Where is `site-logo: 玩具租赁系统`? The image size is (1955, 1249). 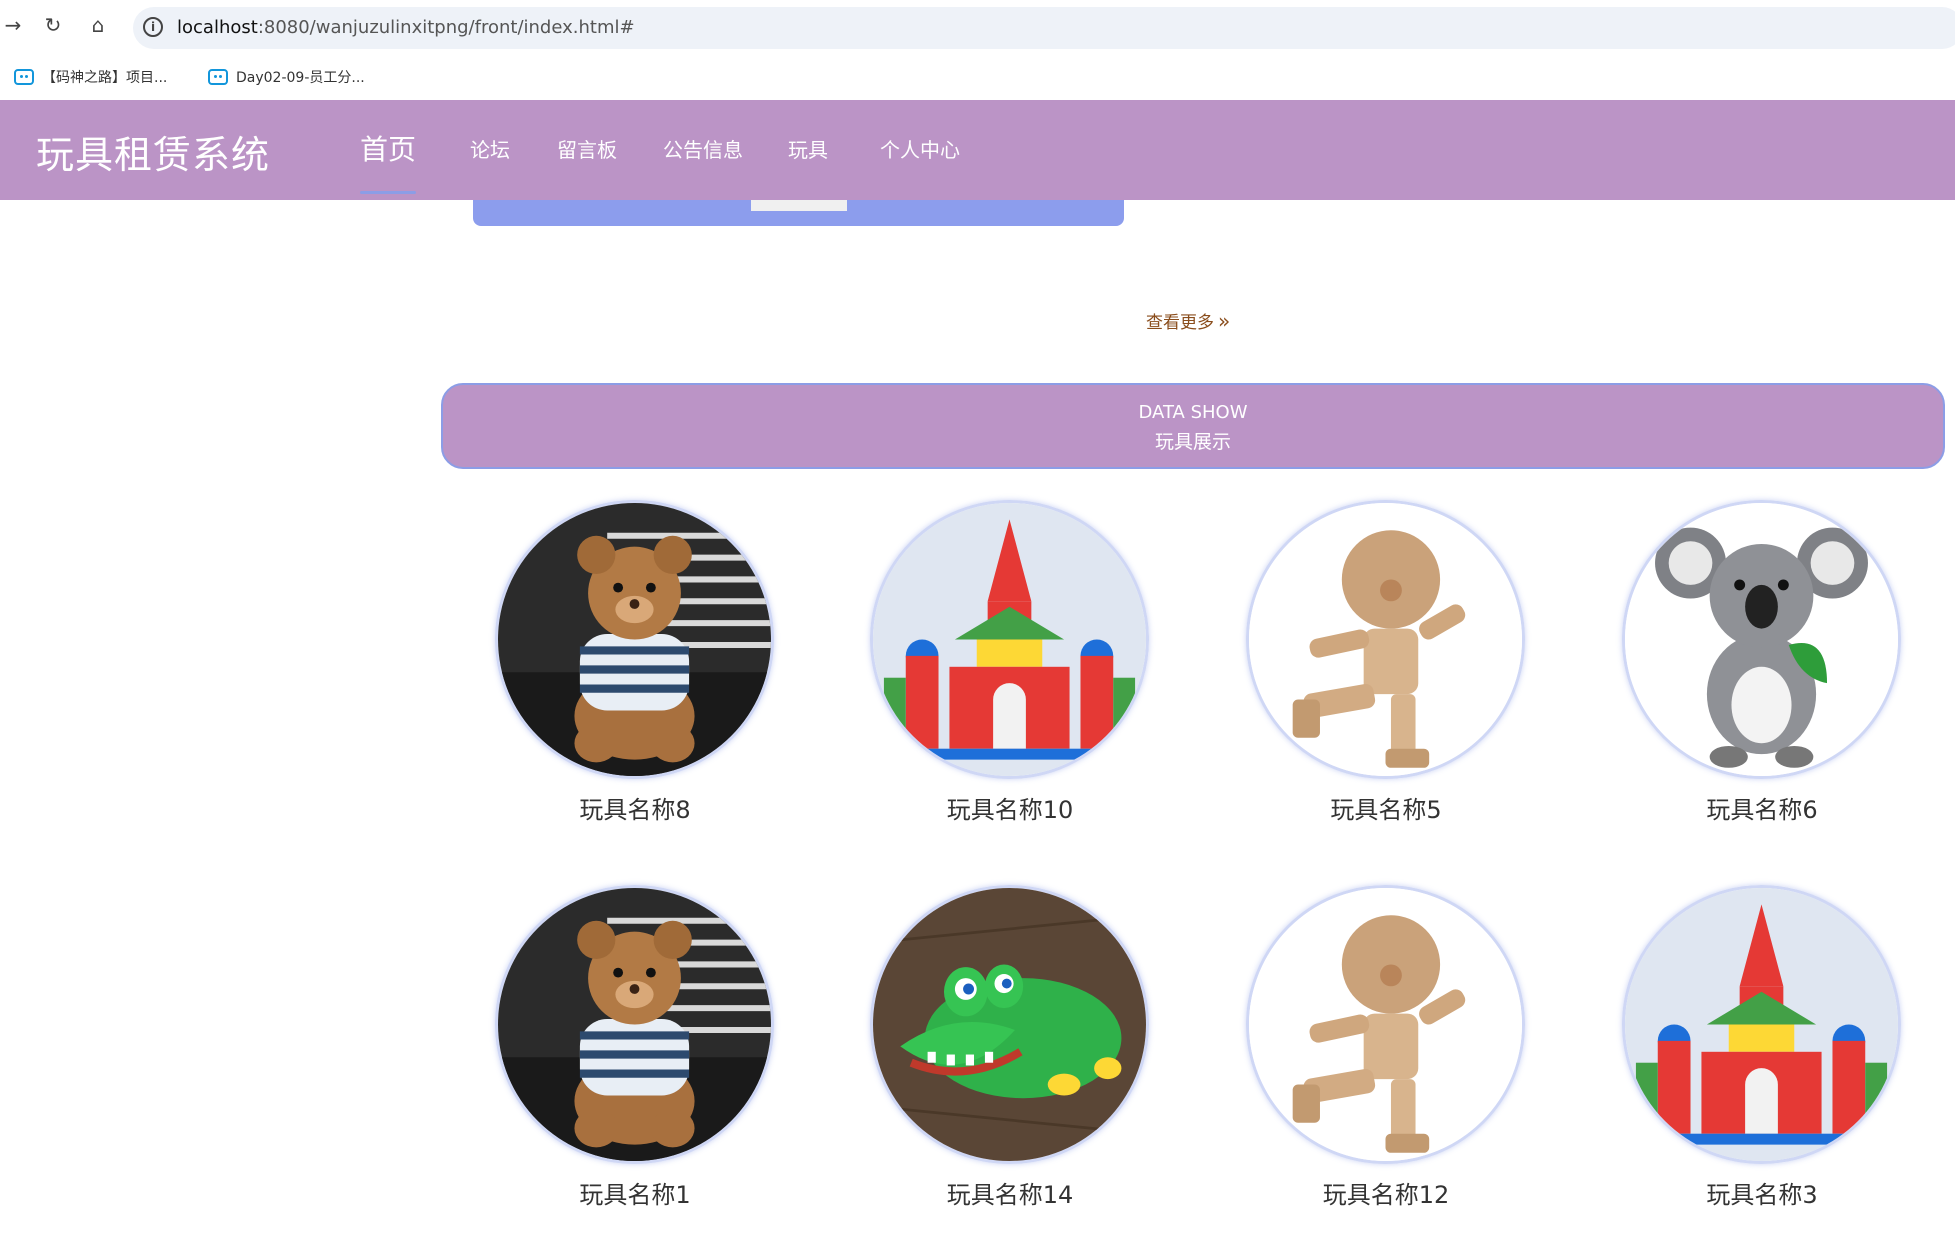
site-logo: 玩具租赁系统 is located at coordinates (153, 151).